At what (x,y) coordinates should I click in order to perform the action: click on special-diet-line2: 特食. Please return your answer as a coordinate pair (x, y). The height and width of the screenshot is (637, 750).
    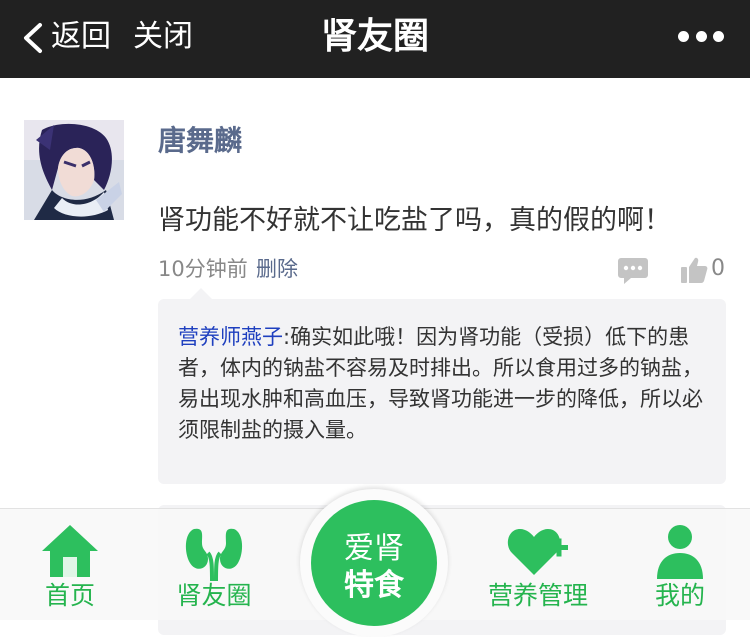
    Looking at the image, I should click on (374, 585).